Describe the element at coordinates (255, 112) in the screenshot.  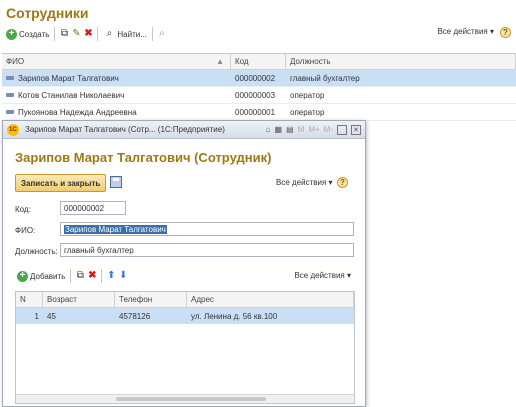
I see `cell-code: 000000001` at that location.